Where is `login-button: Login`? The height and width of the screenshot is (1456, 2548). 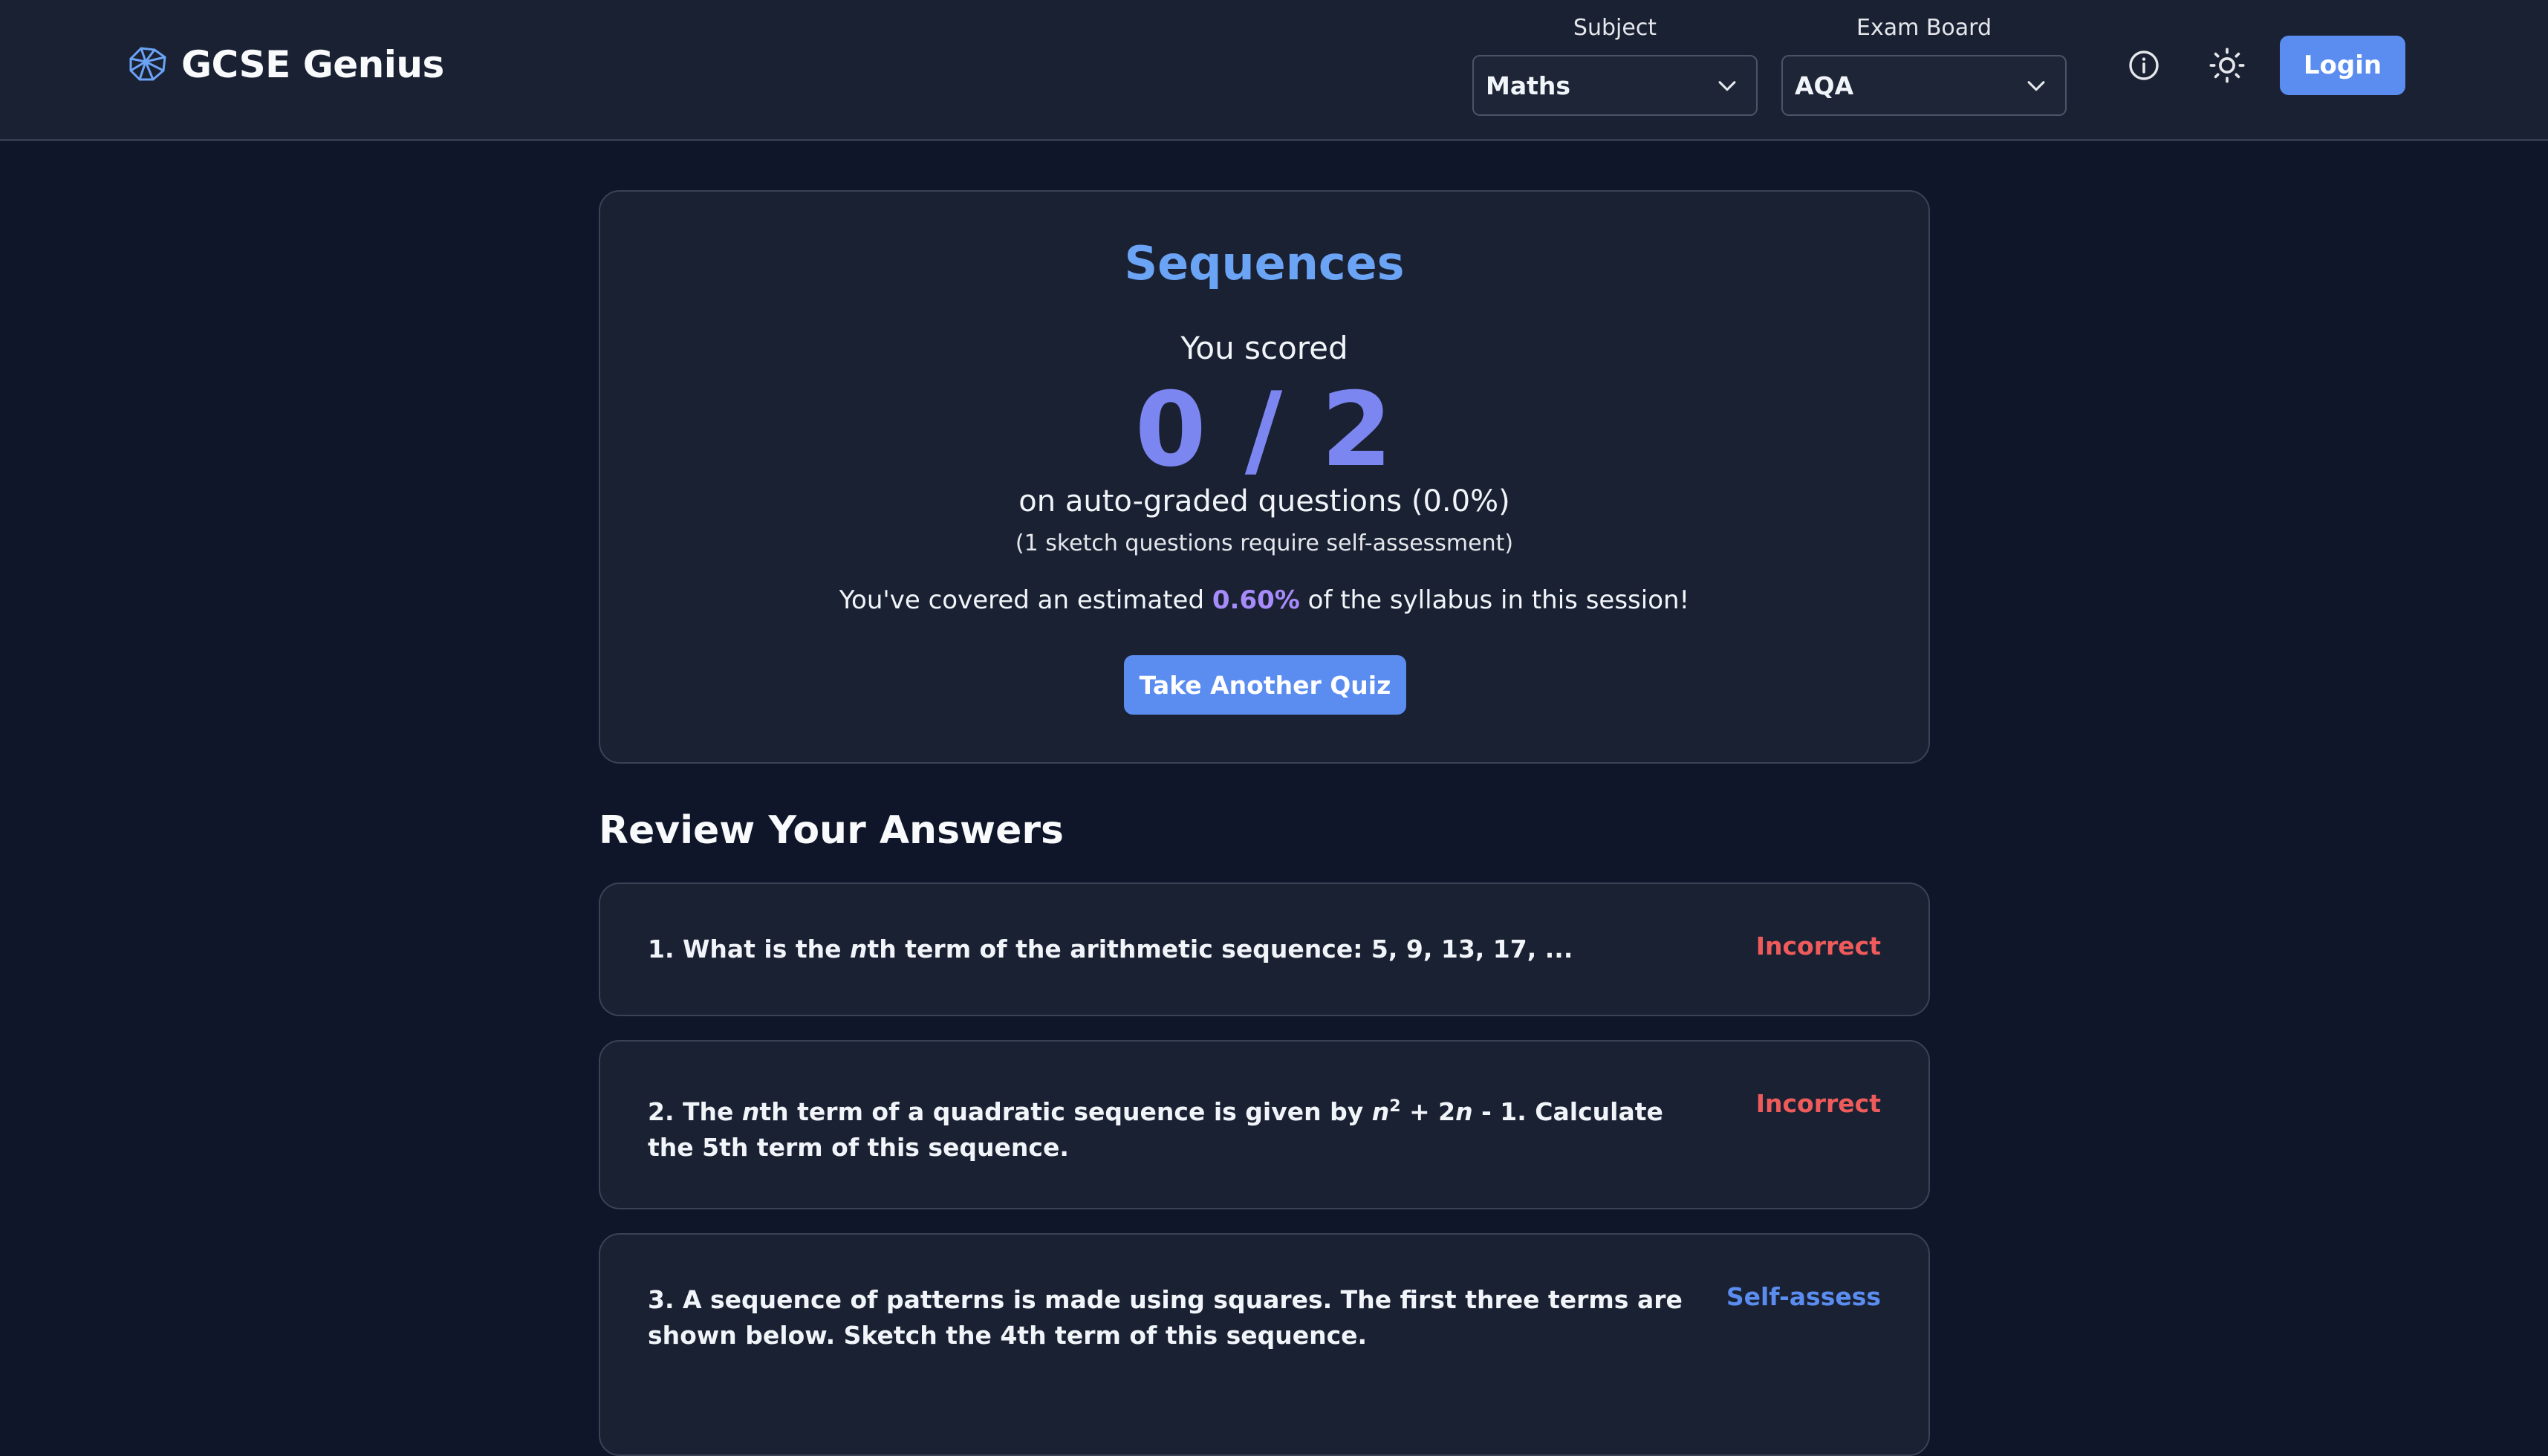
login-button: Login is located at coordinates (2342, 66).